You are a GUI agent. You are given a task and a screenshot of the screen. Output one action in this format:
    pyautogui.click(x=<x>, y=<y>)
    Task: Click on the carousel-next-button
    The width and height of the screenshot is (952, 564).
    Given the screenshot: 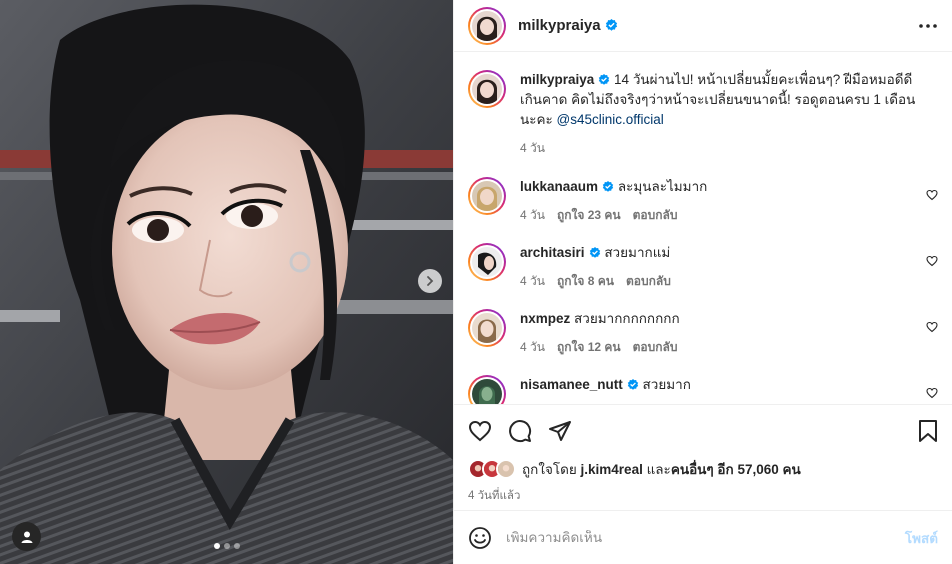 What is the action you would take?
    pyautogui.click(x=430, y=281)
    